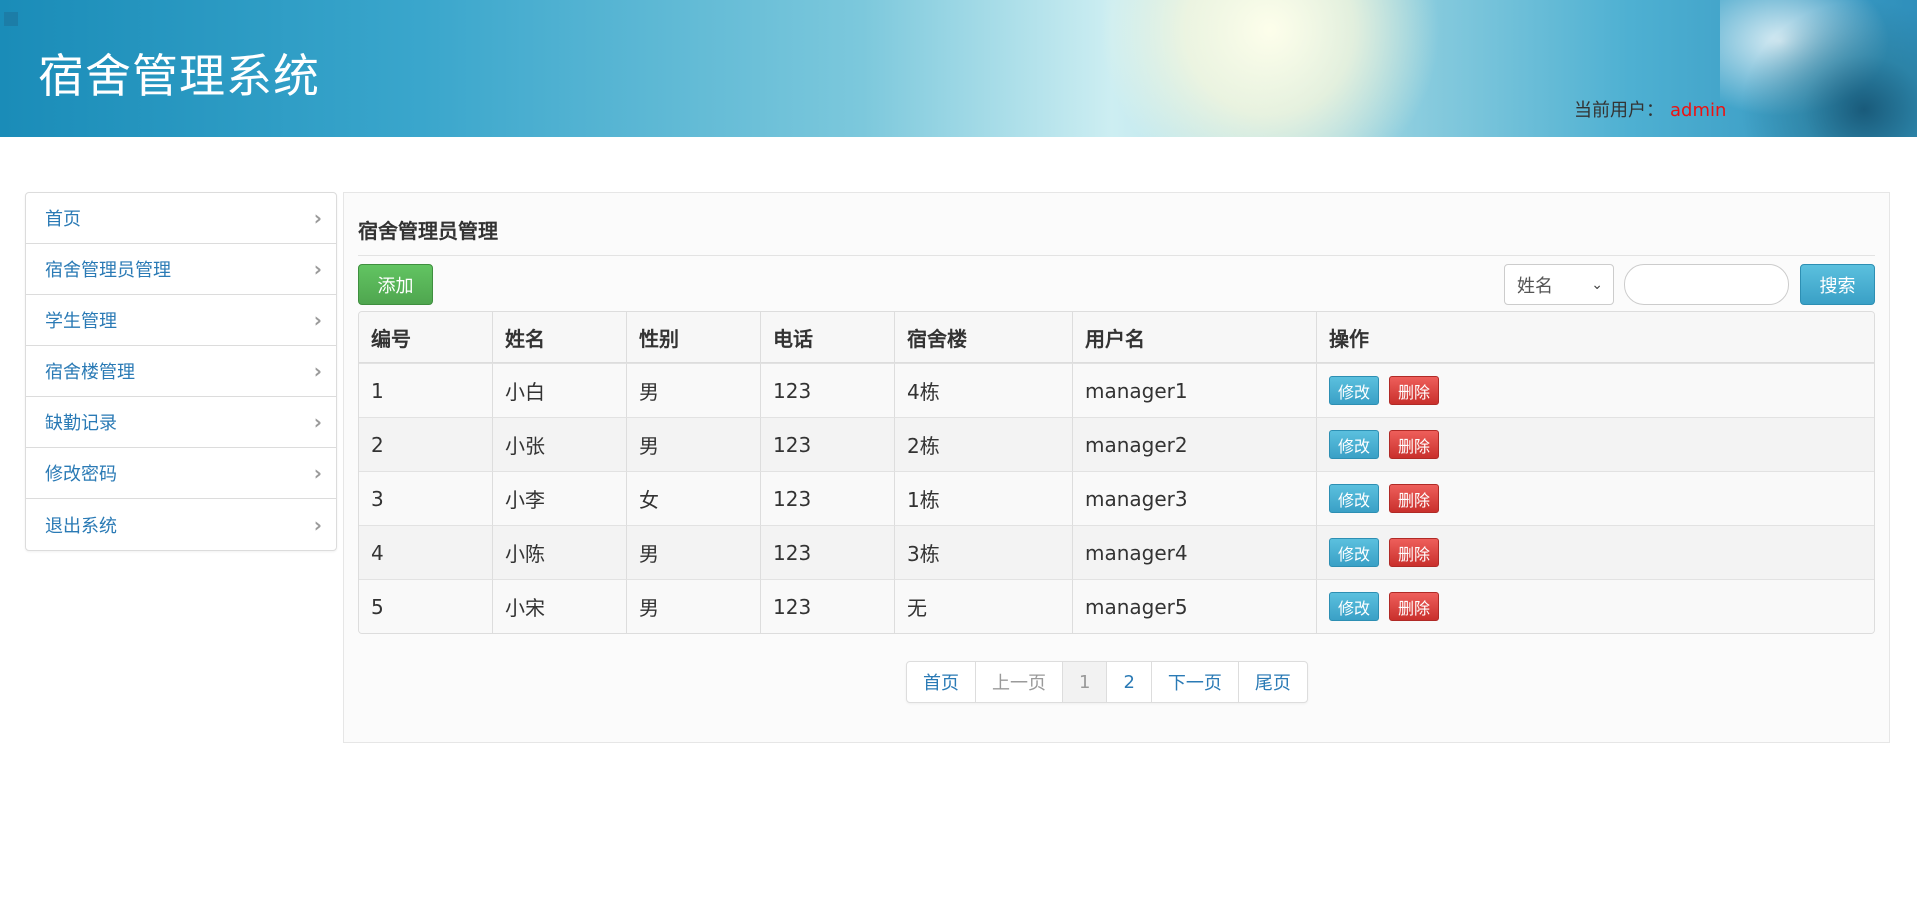 This screenshot has width=1917, height=899. Describe the element at coordinates (1650, 109) in the screenshot. I see `current-user: 当前用户： admin` at that location.